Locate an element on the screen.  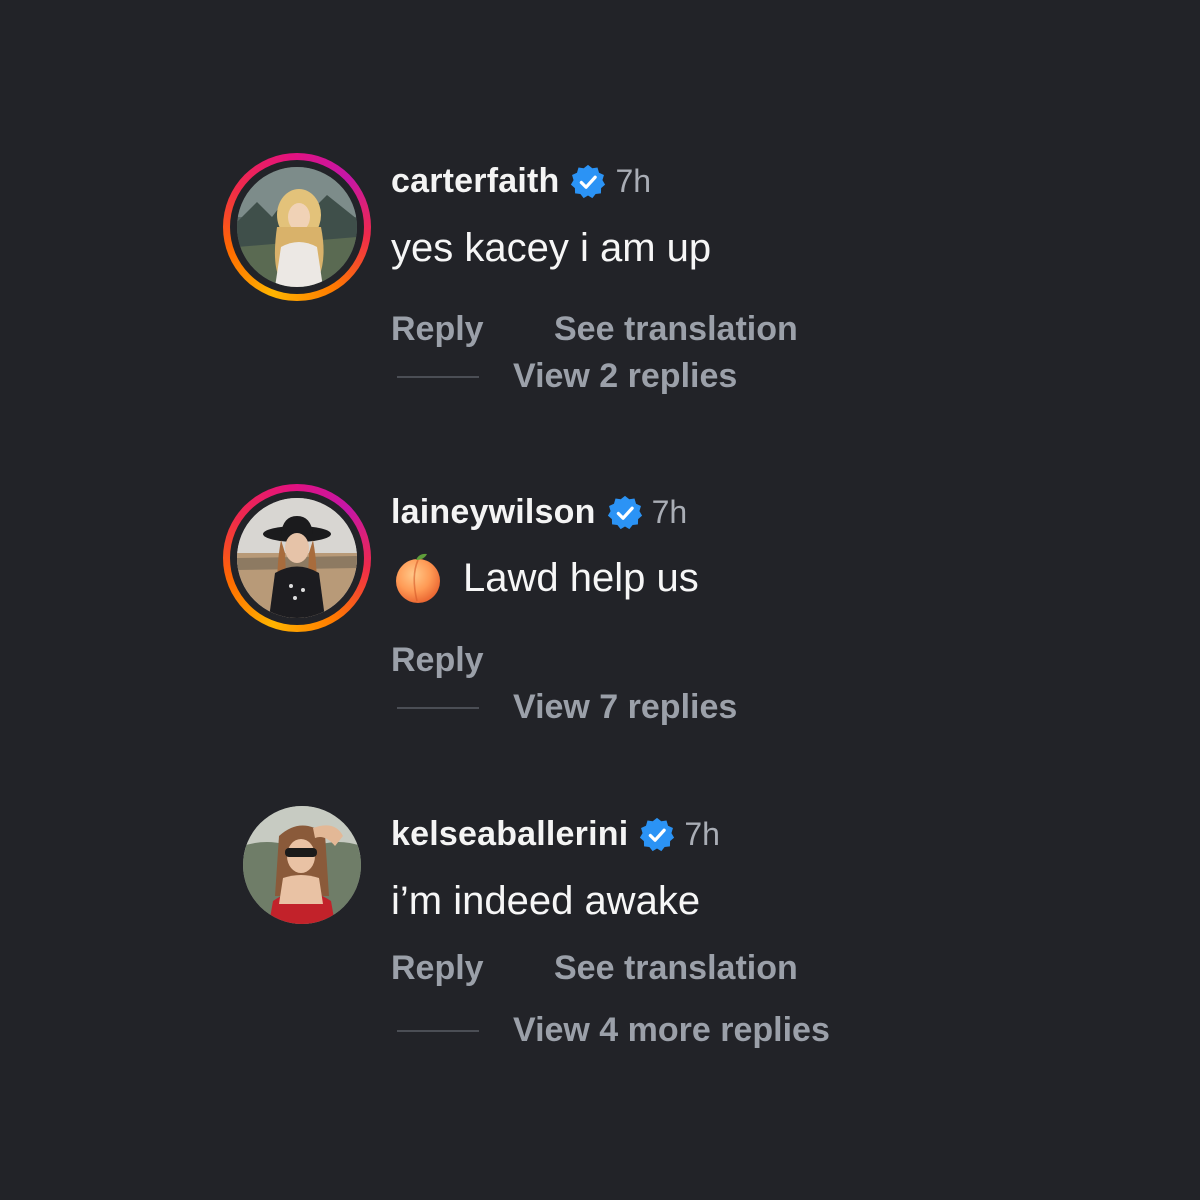
view-replies-button: View 7 replies is located at coordinates (567, 707).